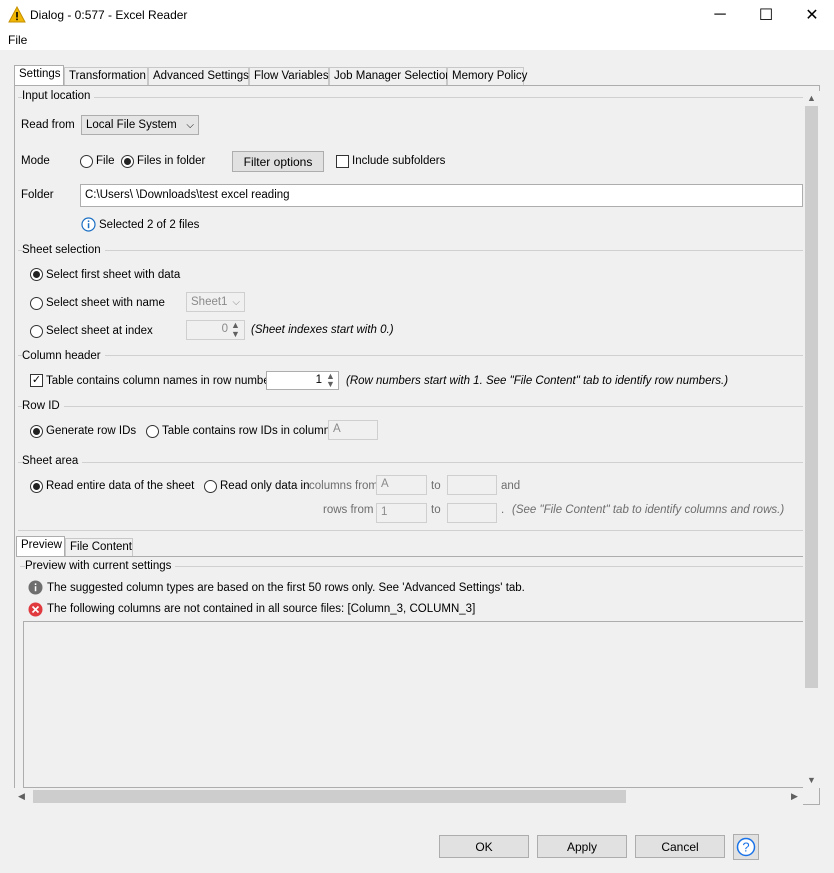  Describe the element at coordinates (99, 331) in the screenshot. I see `sheet-index-label: Select sheet at index` at that location.